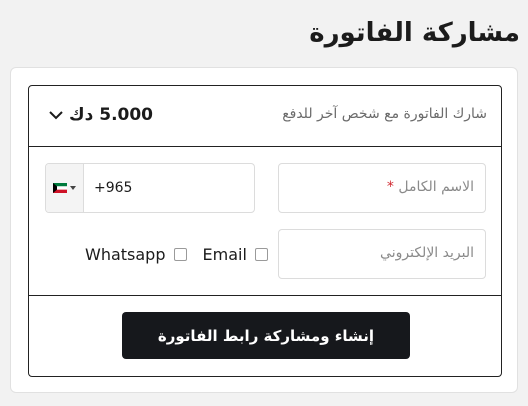 This screenshot has width=528, height=406. I want to click on email-field: البريد الإلكتروني, so click(382, 254).